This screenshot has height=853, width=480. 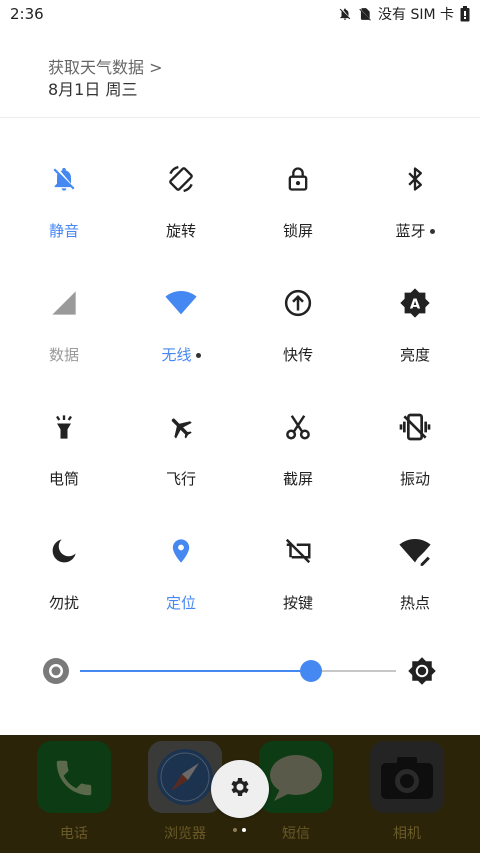 I want to click on bell-off-icon, so click(x=64, y=179).